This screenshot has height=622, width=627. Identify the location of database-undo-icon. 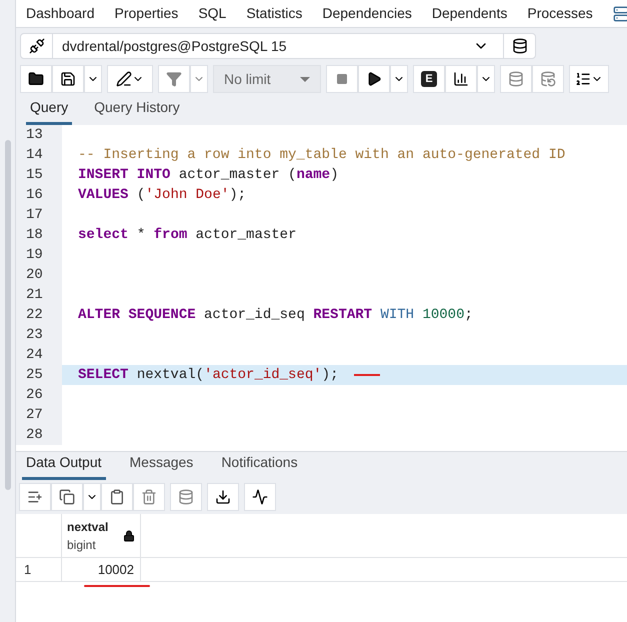
(548, 79).